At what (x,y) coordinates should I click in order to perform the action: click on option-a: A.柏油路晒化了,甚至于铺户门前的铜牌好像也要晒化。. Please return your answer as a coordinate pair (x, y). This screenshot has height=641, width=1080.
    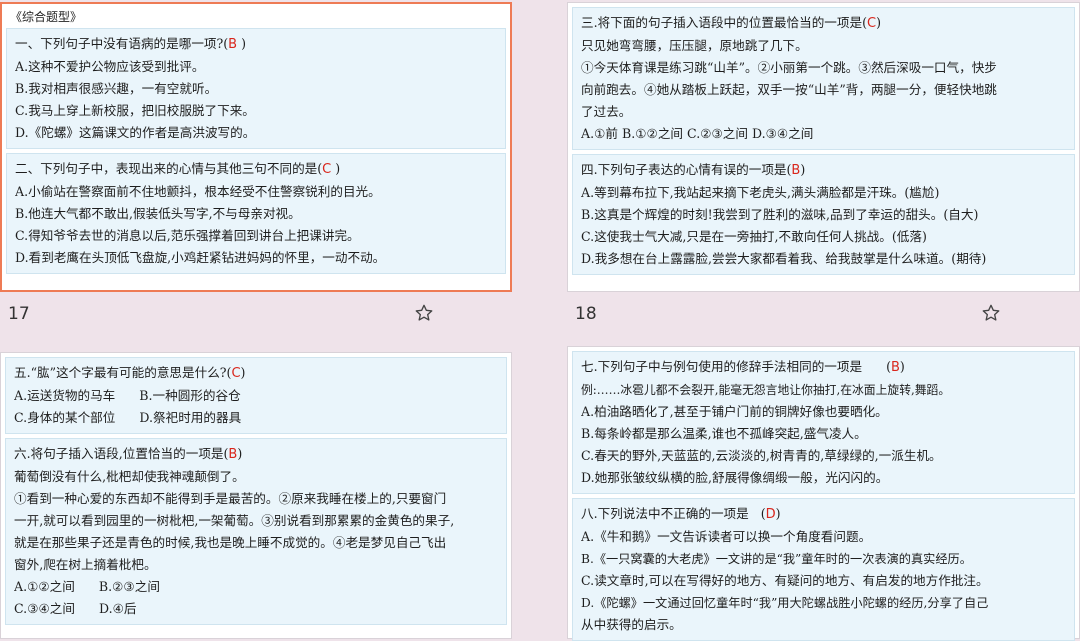
    Looking at the image, I should click on (734, 411).